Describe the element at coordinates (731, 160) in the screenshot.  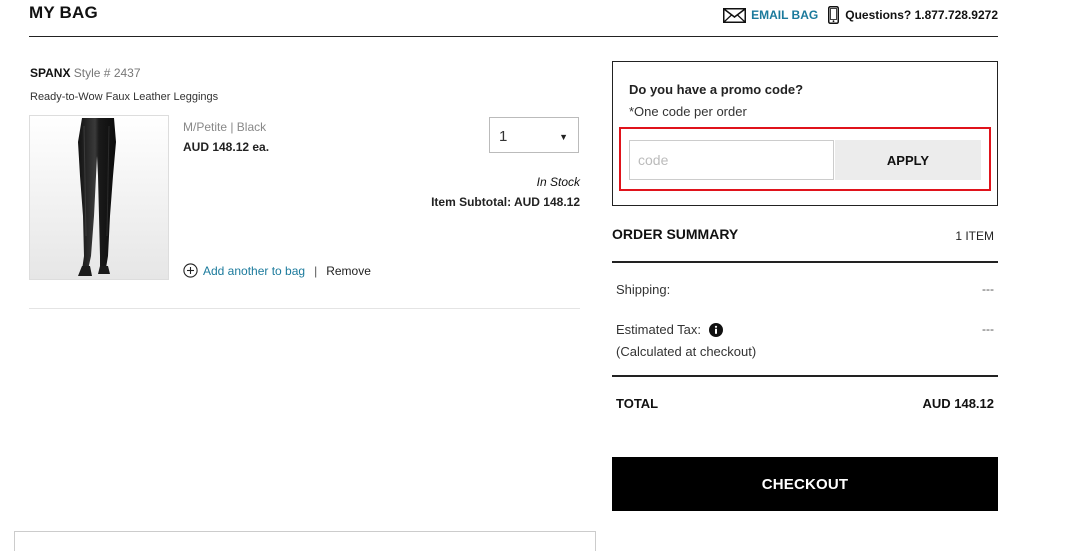
I see `promo-code-input` at that location.